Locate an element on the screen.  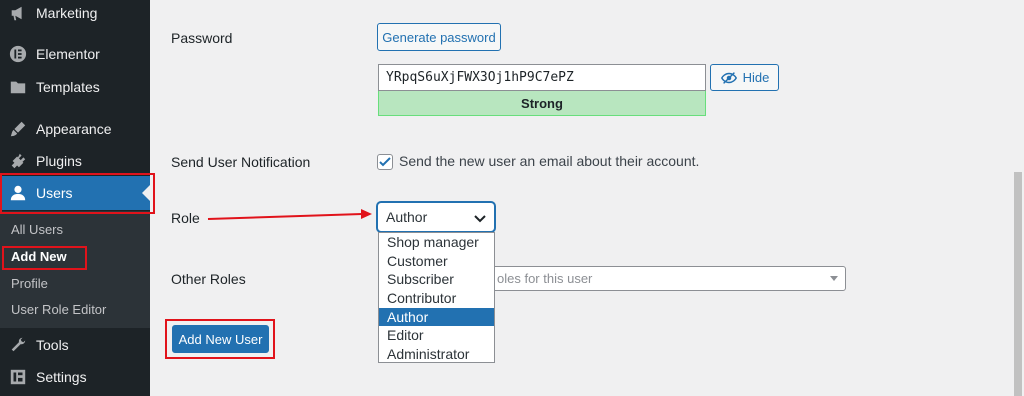
submenu-item-profile: Profile is located at coordinates (29, 283).